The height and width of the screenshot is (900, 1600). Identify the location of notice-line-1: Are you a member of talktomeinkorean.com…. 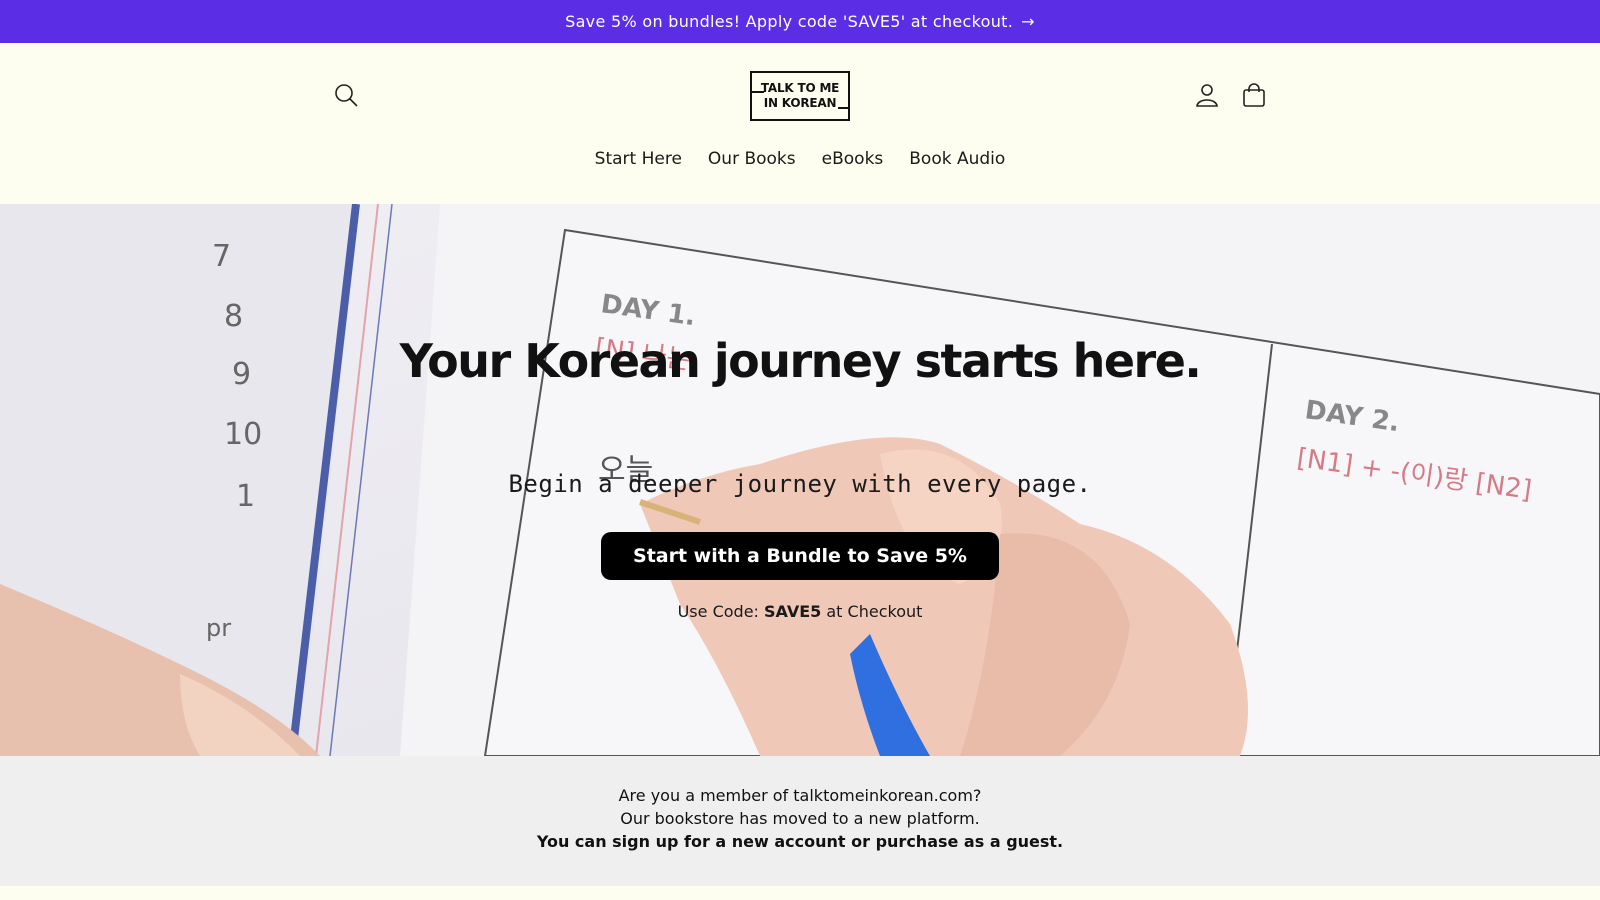
(800, 795).